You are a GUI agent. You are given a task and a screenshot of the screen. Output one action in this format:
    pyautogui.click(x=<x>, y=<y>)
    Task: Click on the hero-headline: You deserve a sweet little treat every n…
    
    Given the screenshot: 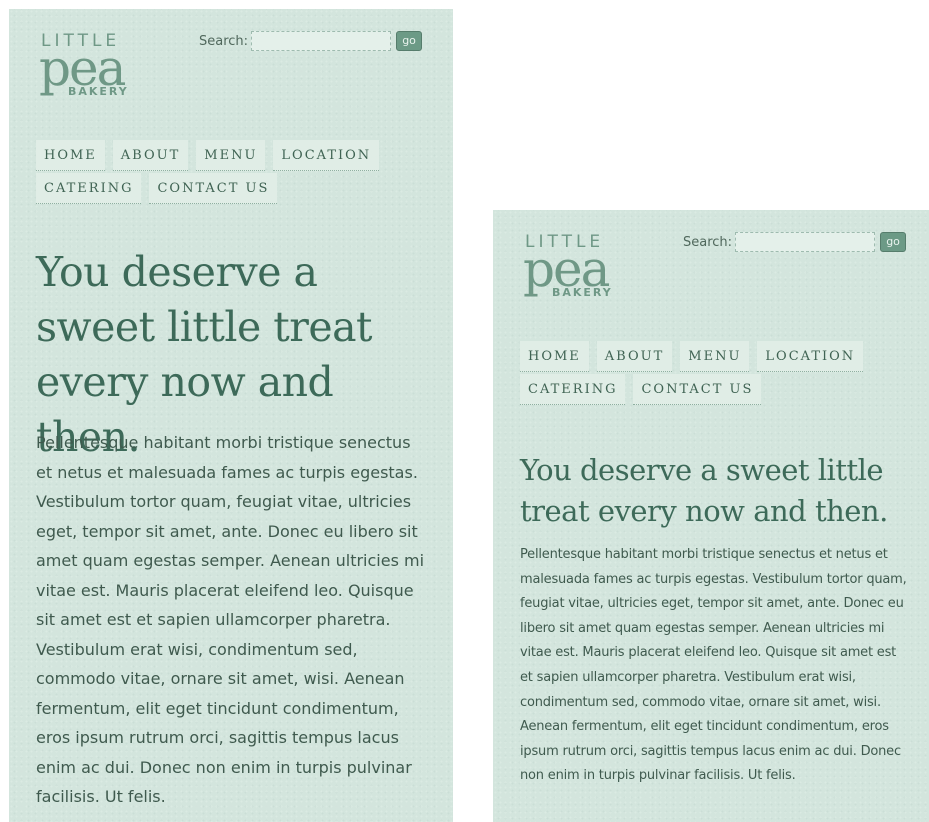 What is the action you would take?
    pyautogui.click(x=704, y=490)
    